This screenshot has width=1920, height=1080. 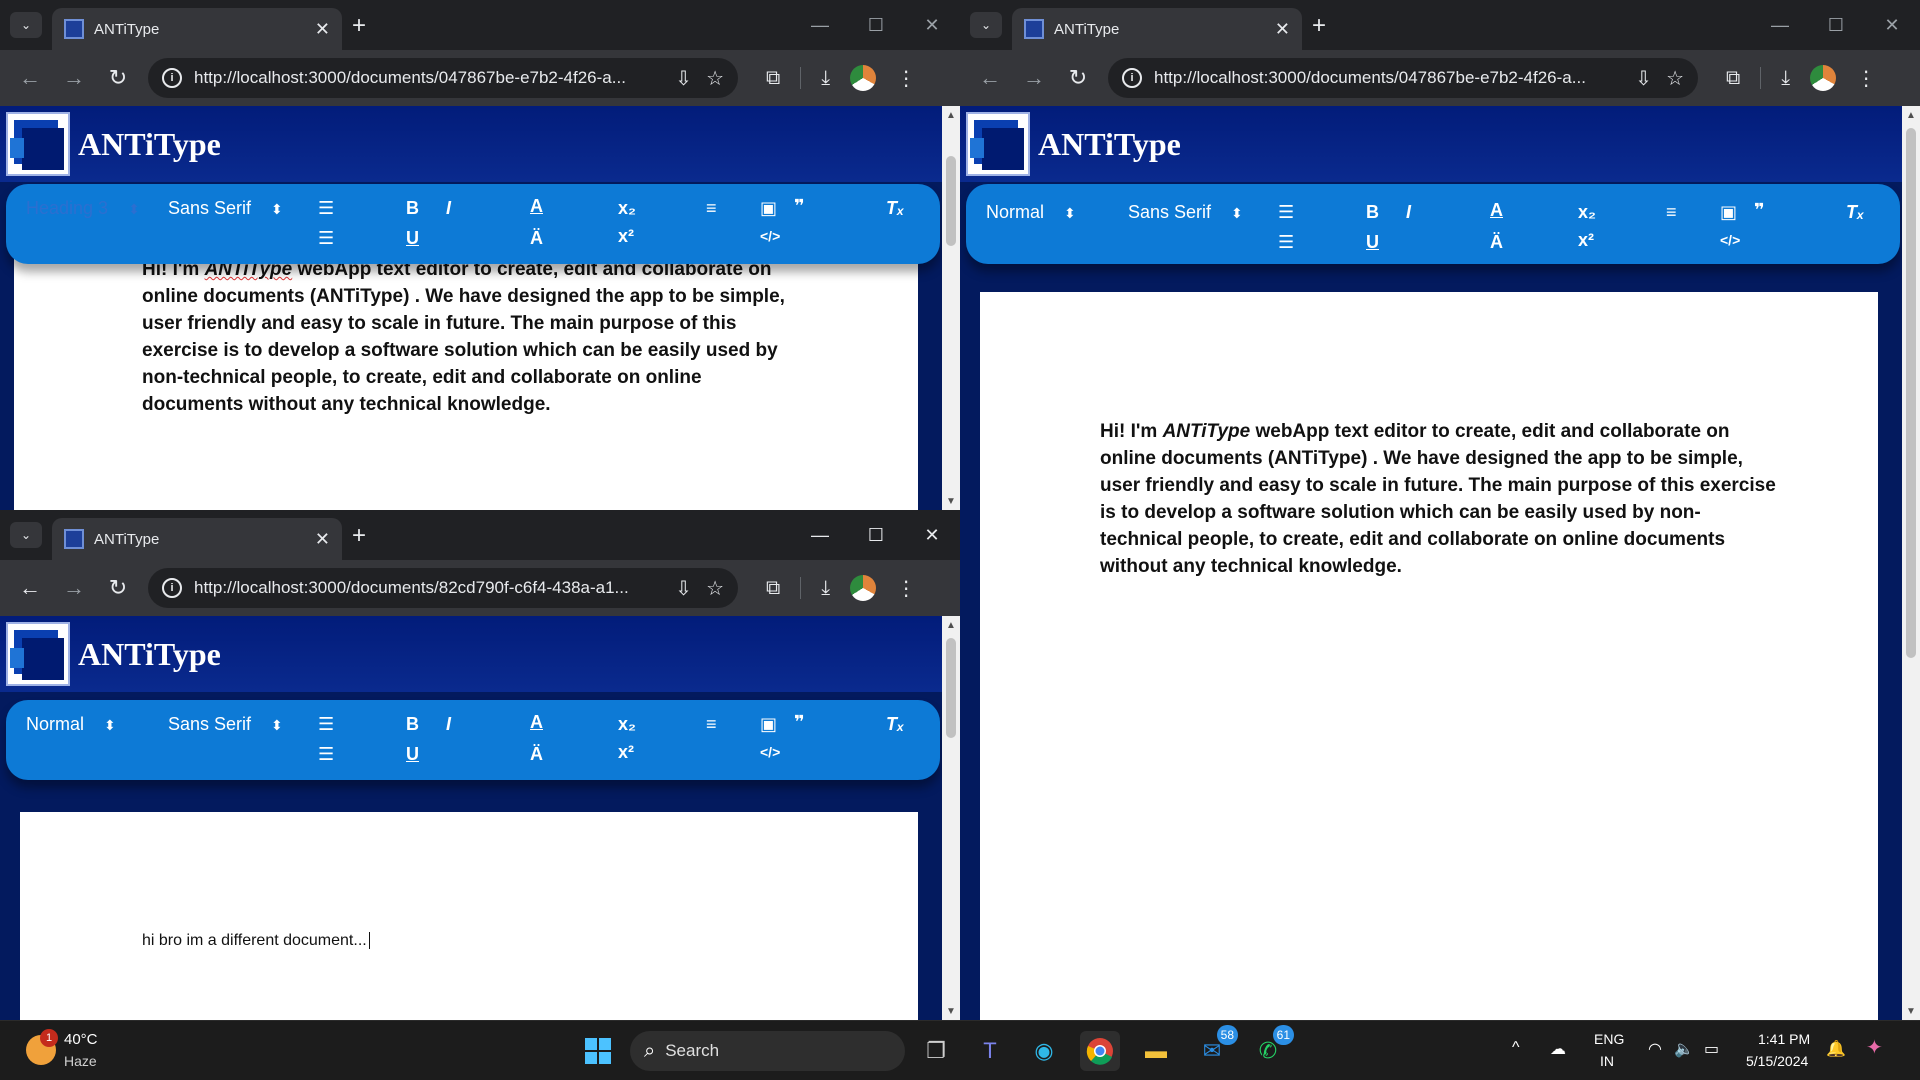 What do you see at coordinates (711, 724) in the screenshot?
I see `align-icon: ≡` at bounding box center [711, 724].